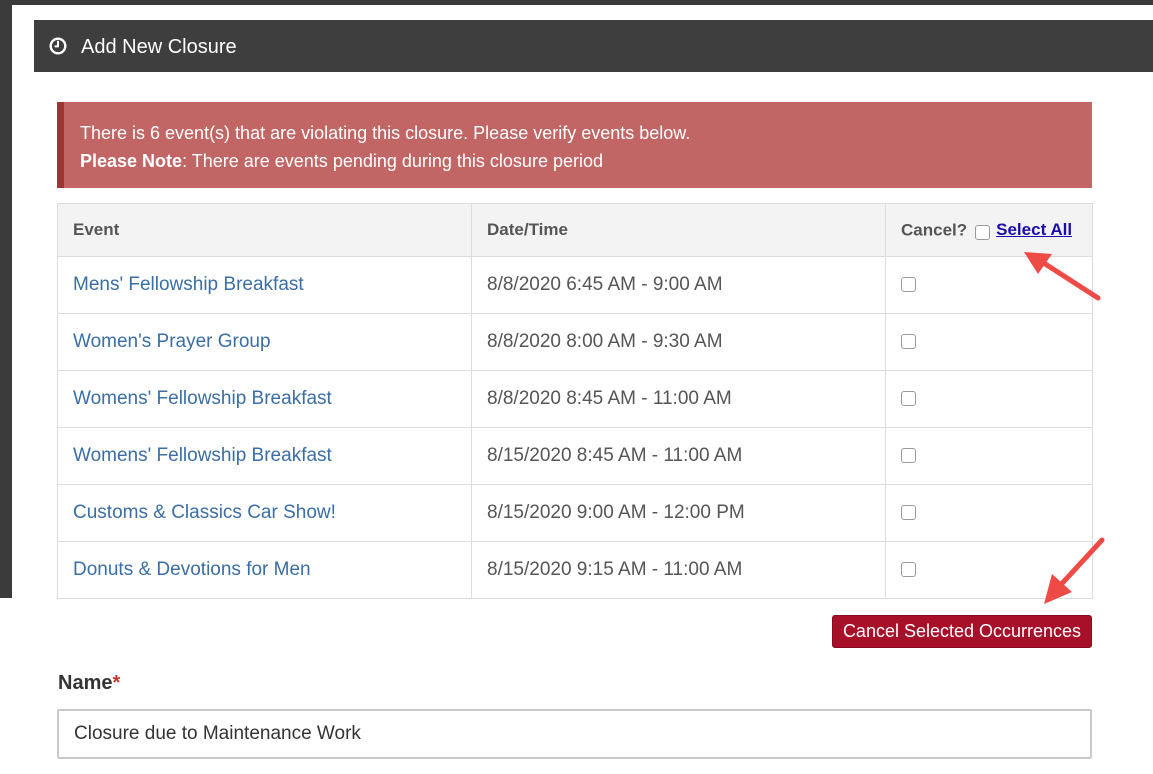 This screenshot has width=1153, height=774. I want to click on header-event: Event, so click(264, 230).